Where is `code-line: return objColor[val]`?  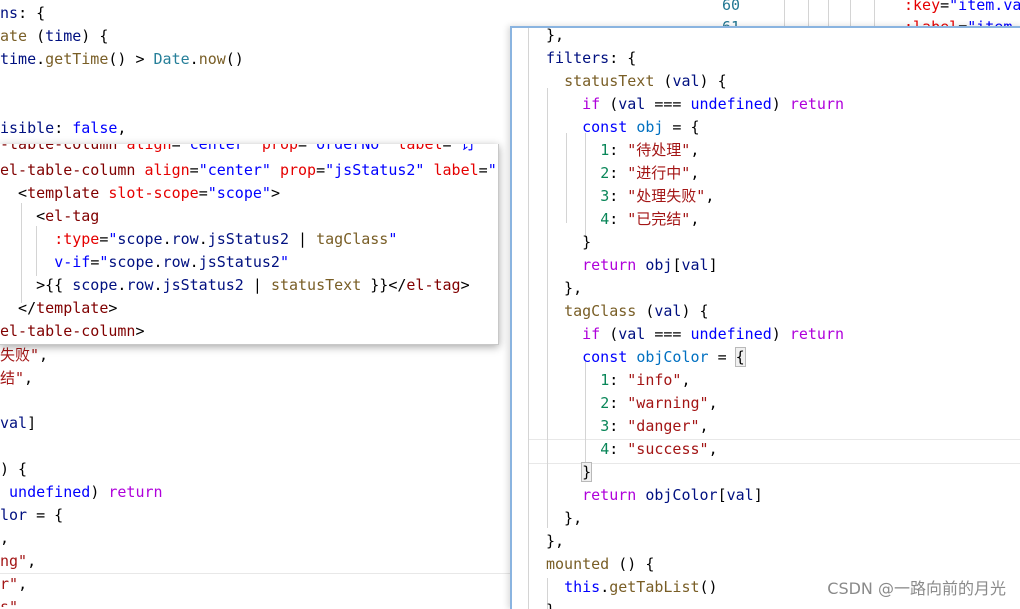 code-line: return objColor[val] is located at coordinates (672, 495).